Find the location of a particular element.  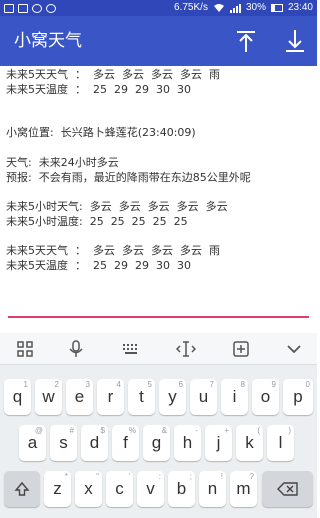

key-g: g & is located at coordinates (156, 443).